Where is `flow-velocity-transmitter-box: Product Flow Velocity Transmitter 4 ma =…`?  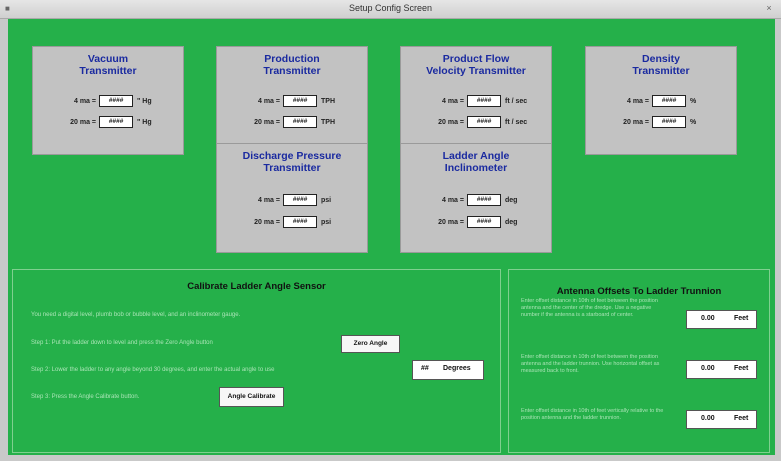
flow-velocity-transmitter-box: Product Flow Velocity Transmitter 4 ma =… is located at coordinates (476, 100).